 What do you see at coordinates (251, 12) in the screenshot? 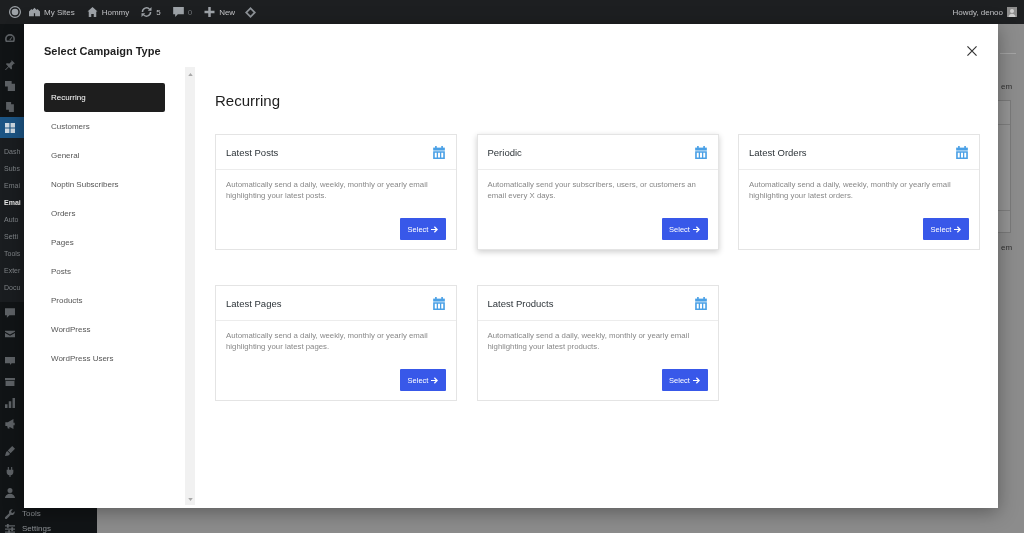
I see `diamond-icon` at bounding box center [251, 12].